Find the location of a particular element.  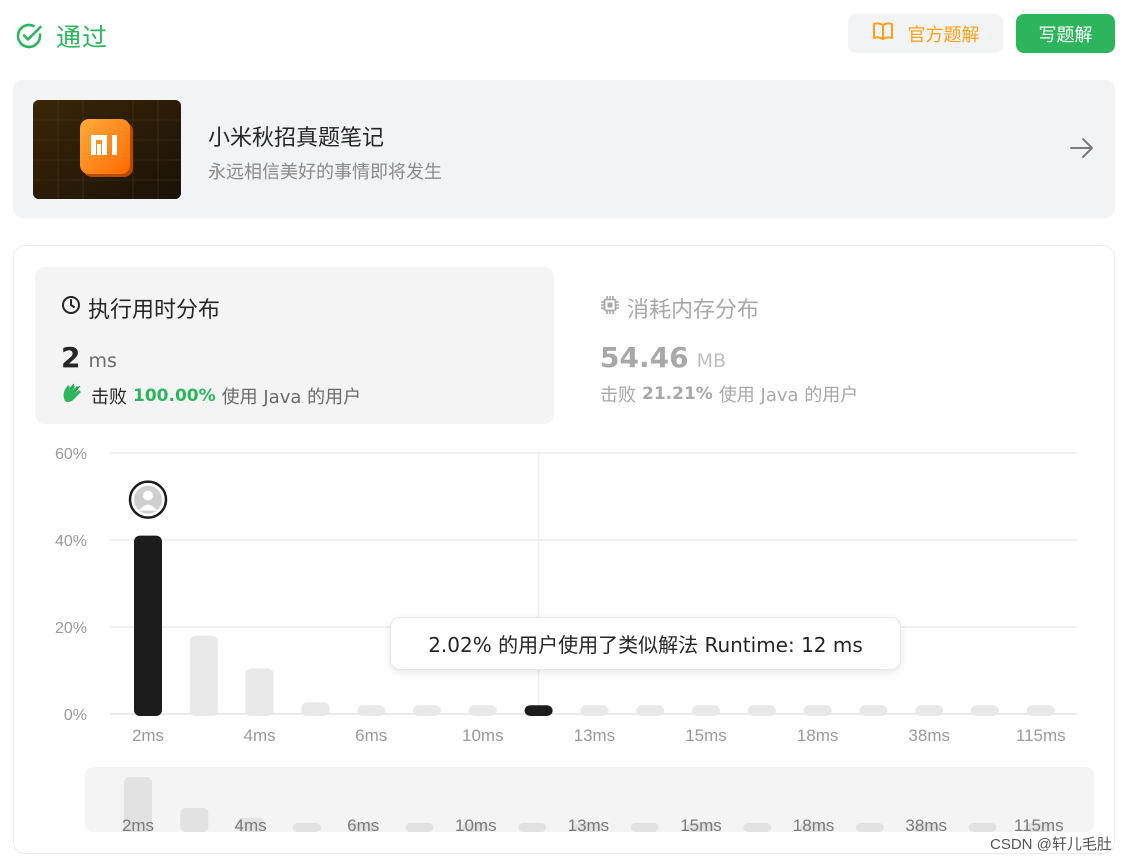

memory-beat-suffix: 使用 Java 的用户 is located at coordinates (788, 395).